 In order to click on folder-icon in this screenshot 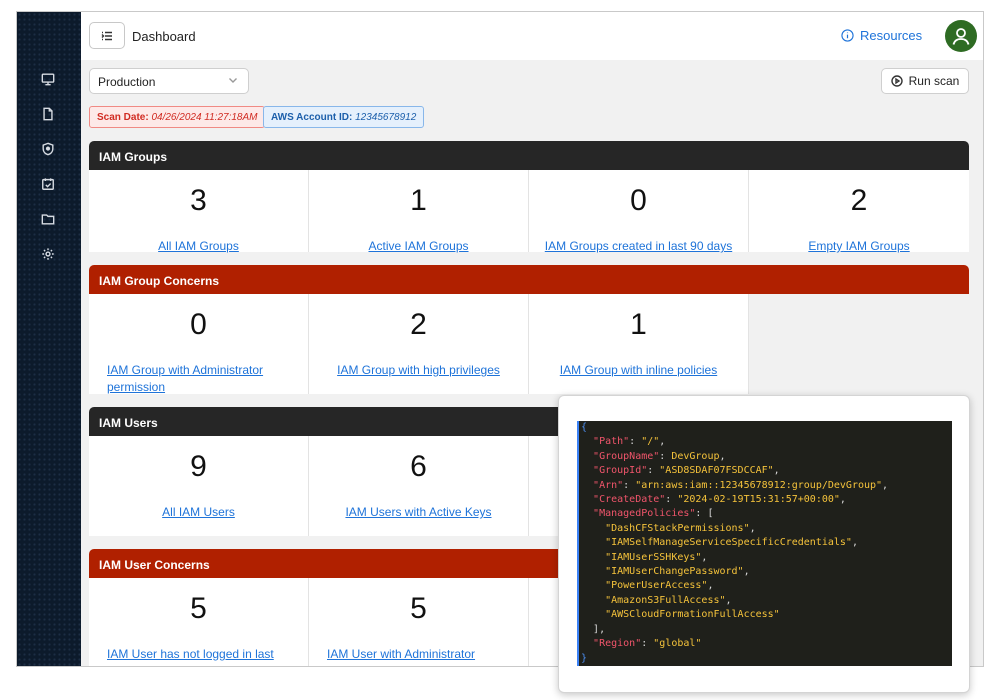, I will do `click(48, 219)`.